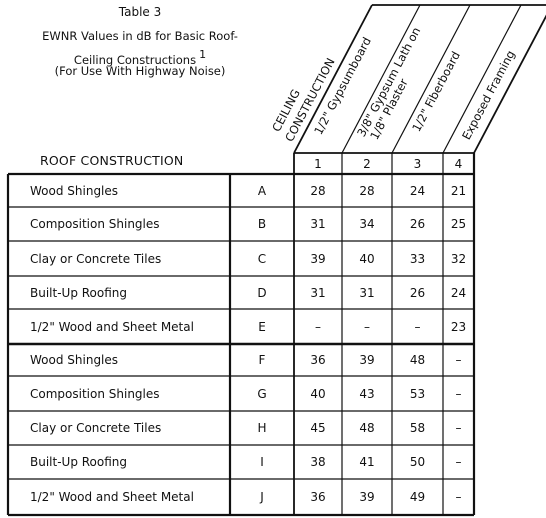  What do you see at coordinates (318, 428) in the screenshot?
I see `ewnr-value-cell: 45` at bounding box center [318, 428].